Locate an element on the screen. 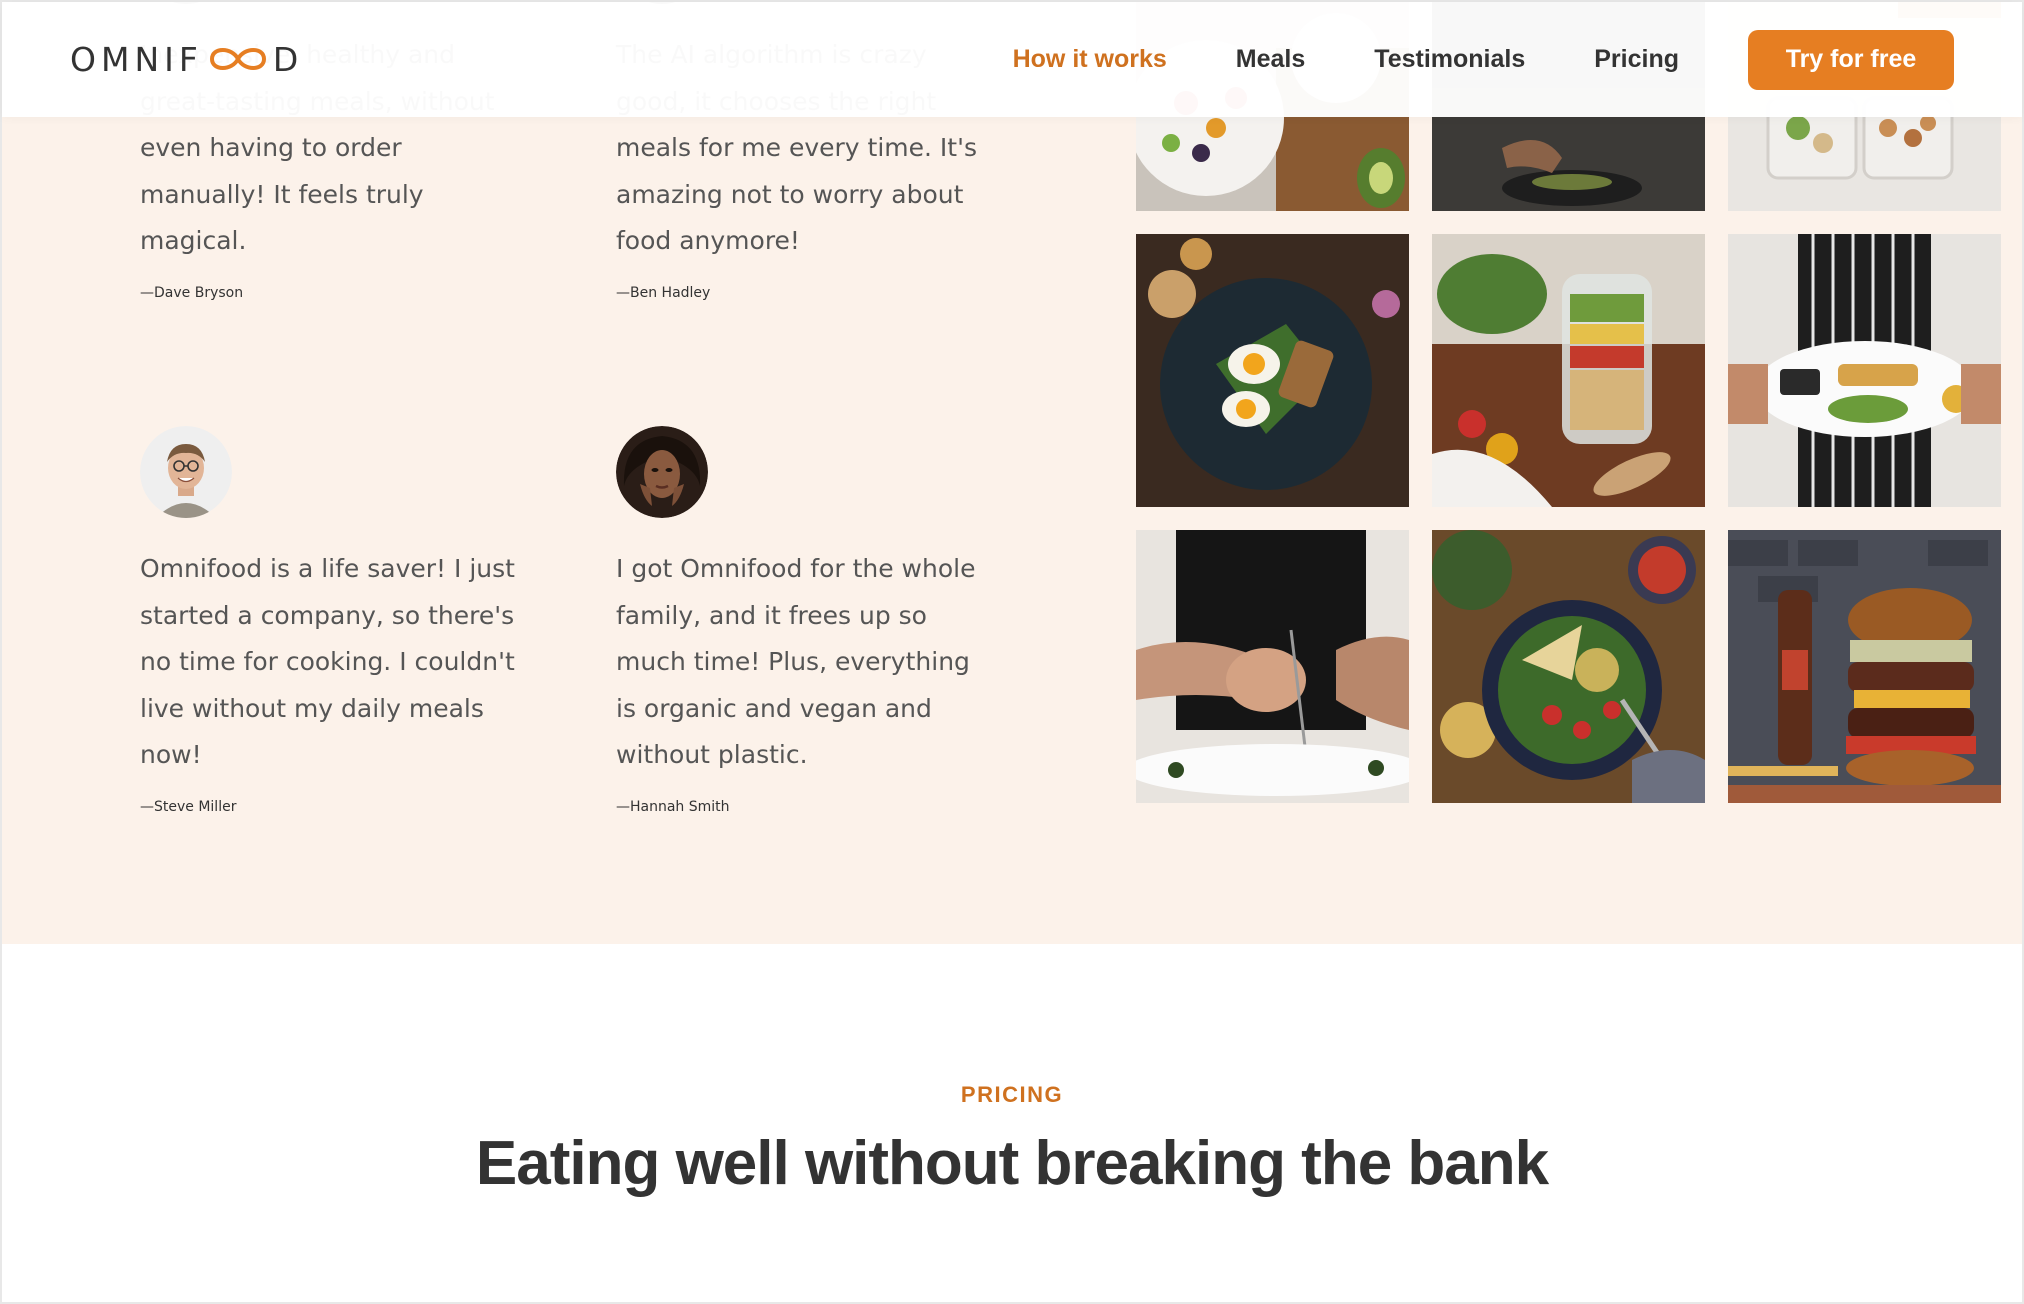  salad-jar-photo is located at coordinates (1568, 370).